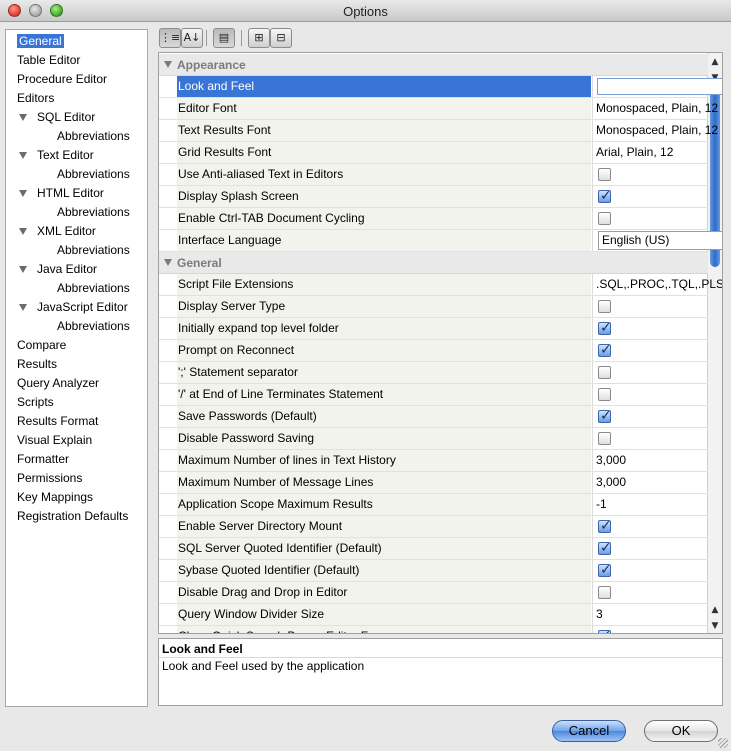 This screenshot has width=731, height=751. Describe the element at coordinates (49, 478) in the screenshot. I see `sidebar-item: Permissions` at that location.